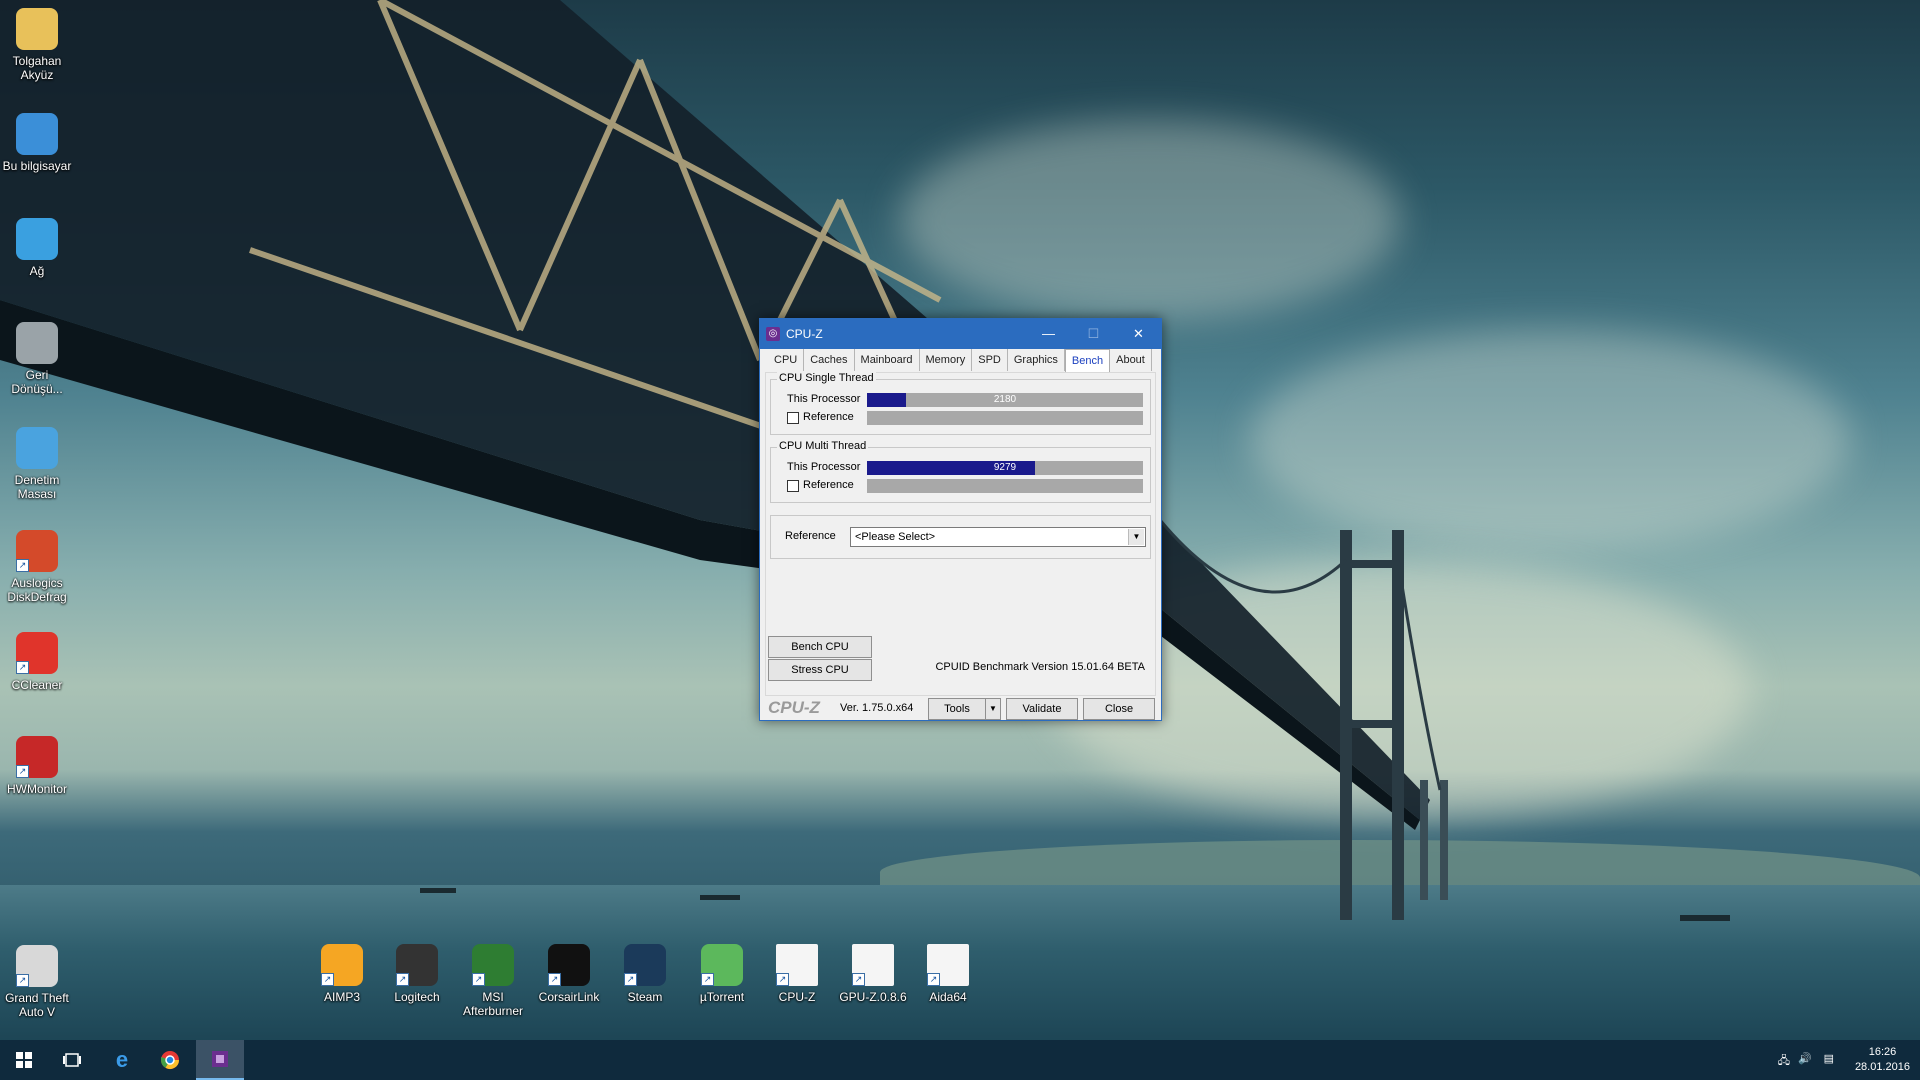  I want to click on tab-spd: SPD, so click(990, 360).